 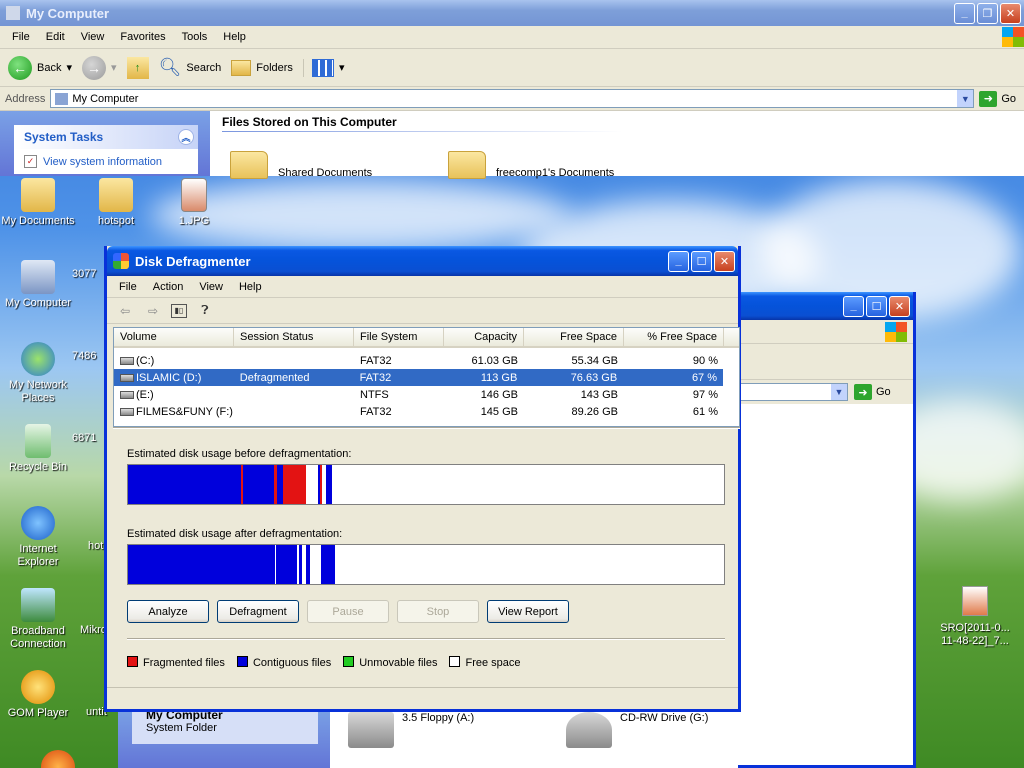 I want to click on desktop-icon-my-computer: My Computer, so click(x=38, y=285).